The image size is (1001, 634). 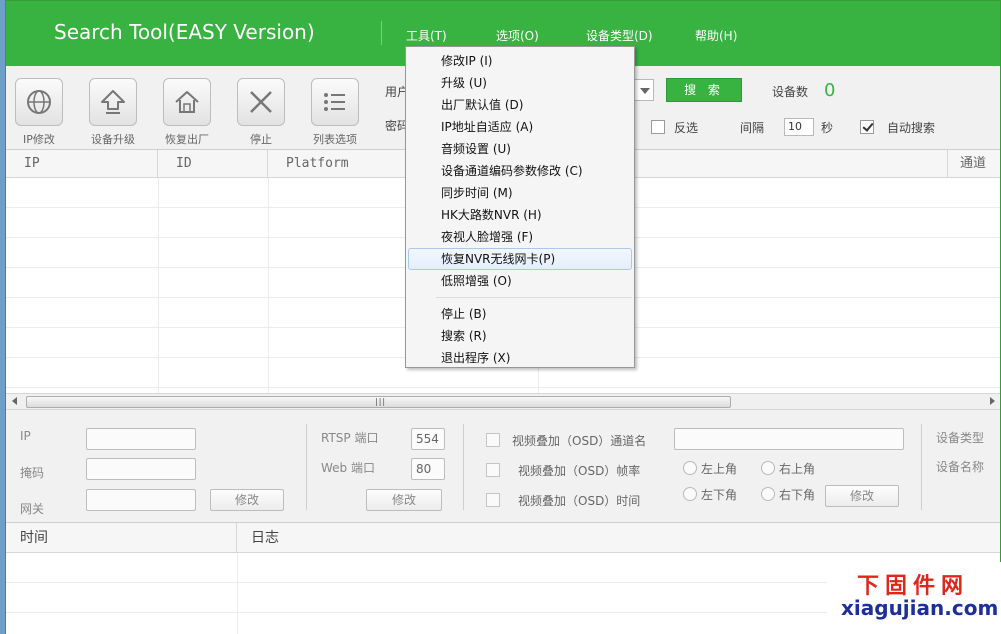 What do you see at coordinates (690, 494) in the screenshot?
I see `position-bottom-left-radio` at bounding box center [690, 494].